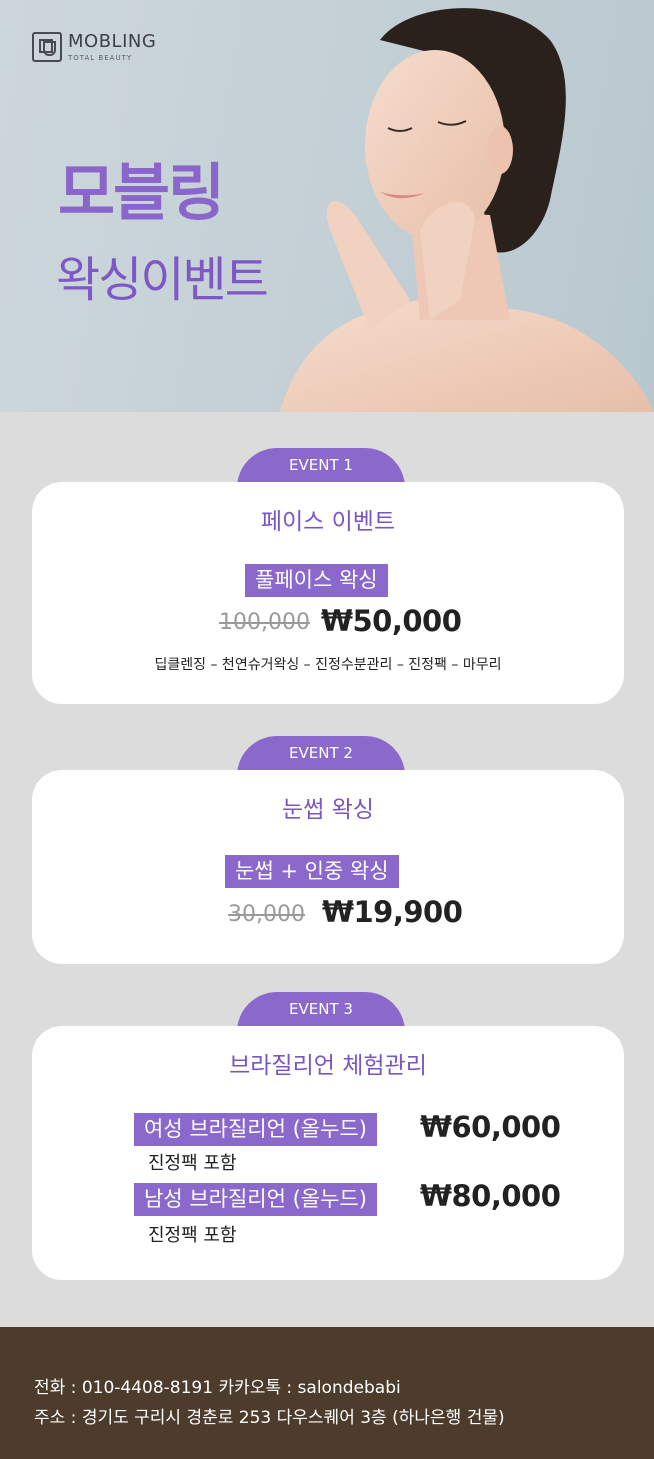  Describe the element at coordinates (255, 1129) in the screenshot. I see `event-3-item-tag: 여성 브라질리언 (올누드)` at that location.